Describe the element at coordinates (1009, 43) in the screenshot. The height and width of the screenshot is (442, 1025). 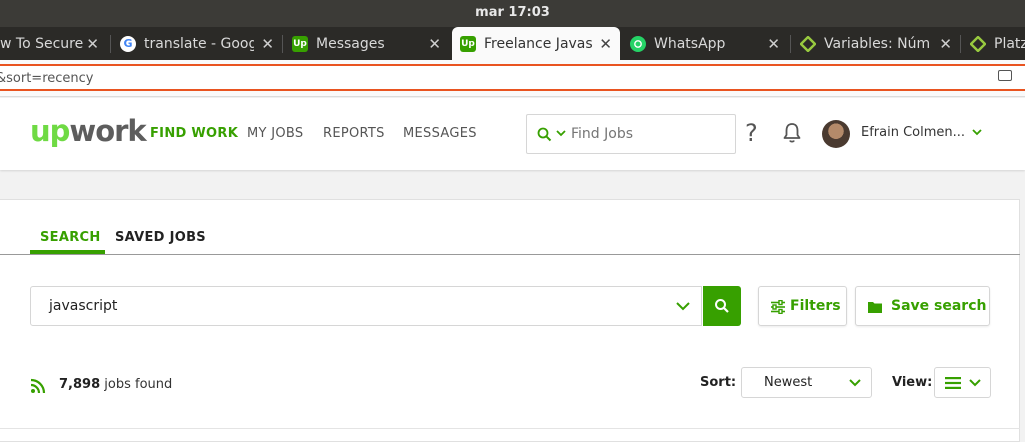
I see `tab-title: Platz` at that location.